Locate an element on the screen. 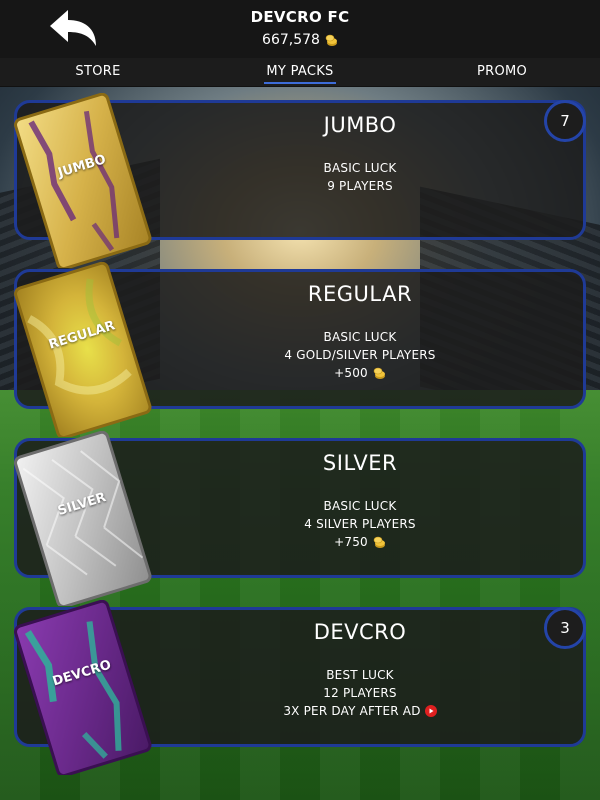  pack-title: JUMBO is located at coordinates (360, 125).